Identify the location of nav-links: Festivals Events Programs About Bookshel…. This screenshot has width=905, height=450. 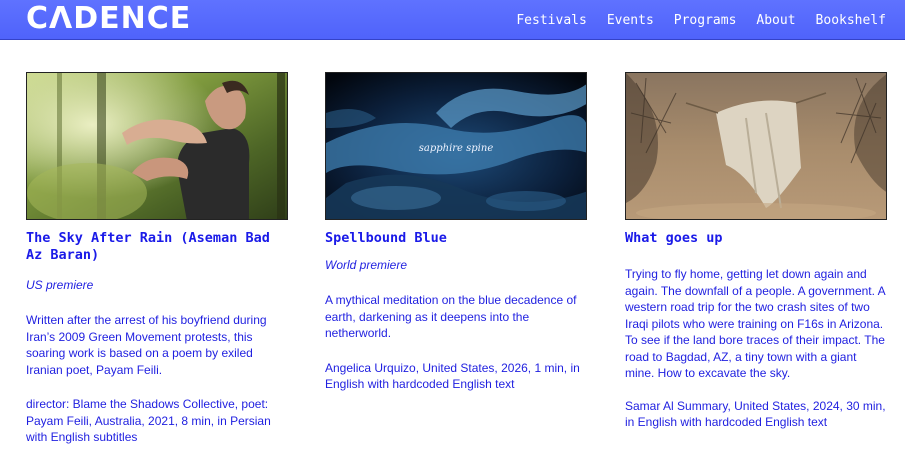
(701, 20).